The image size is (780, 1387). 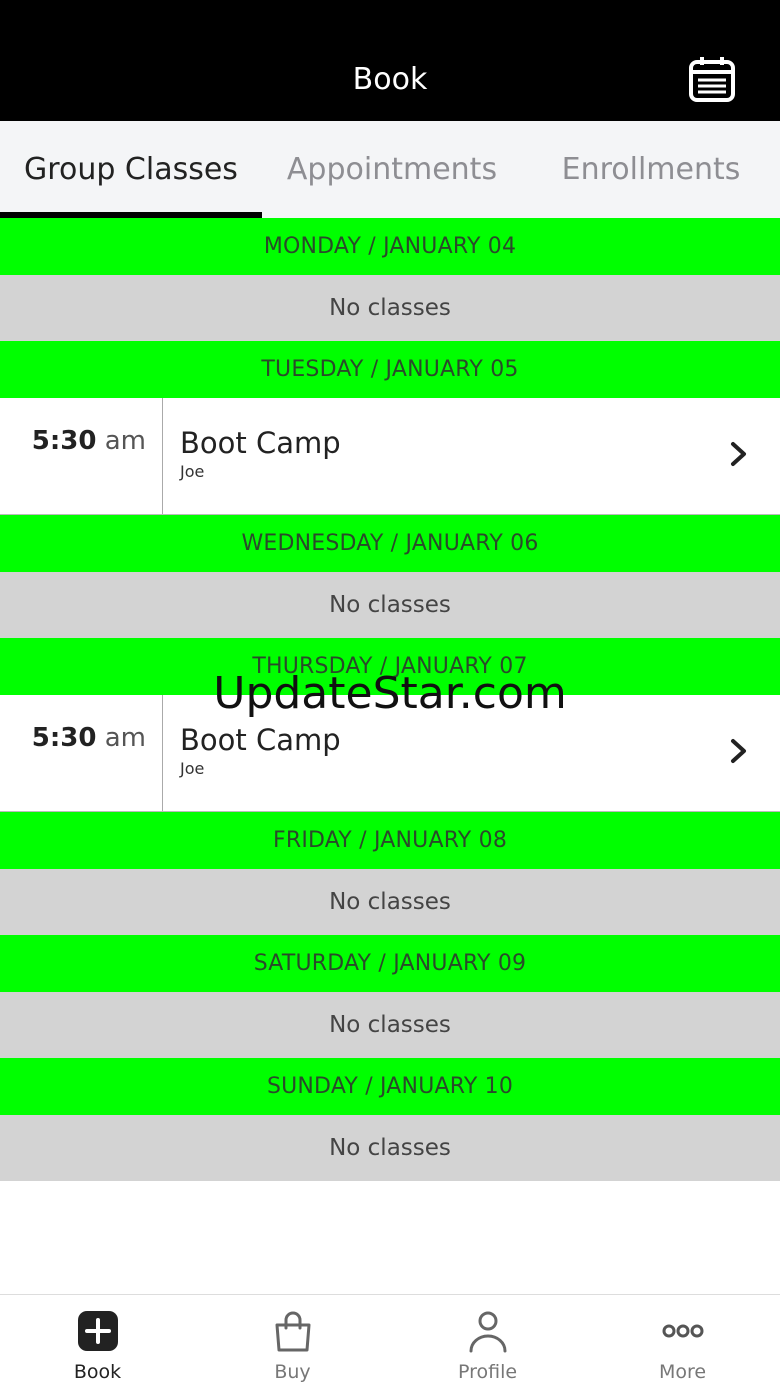 What do you see at coordinates (390, 60) in the screenshot?
I see `app-header: Book` at bounding box center [390, 60].